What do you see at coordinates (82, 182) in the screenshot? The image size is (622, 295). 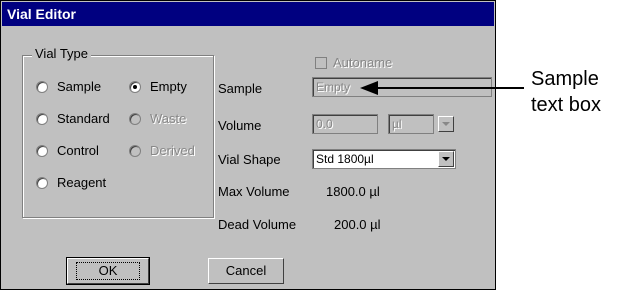 I see `radio-reagent-label: Reagent` at bounding box center [82, 182].